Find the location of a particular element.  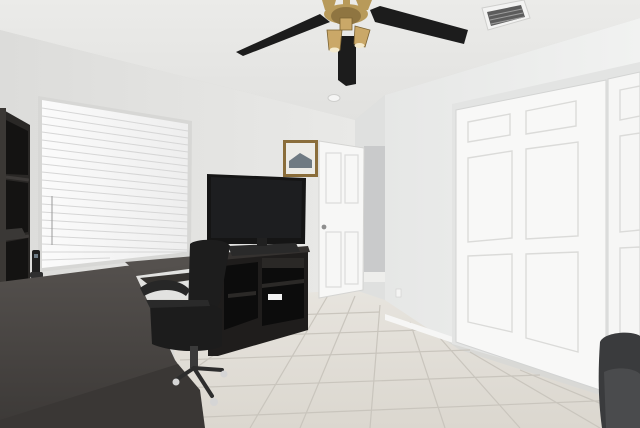

smoke-detector is located at coordinates (334, 98).